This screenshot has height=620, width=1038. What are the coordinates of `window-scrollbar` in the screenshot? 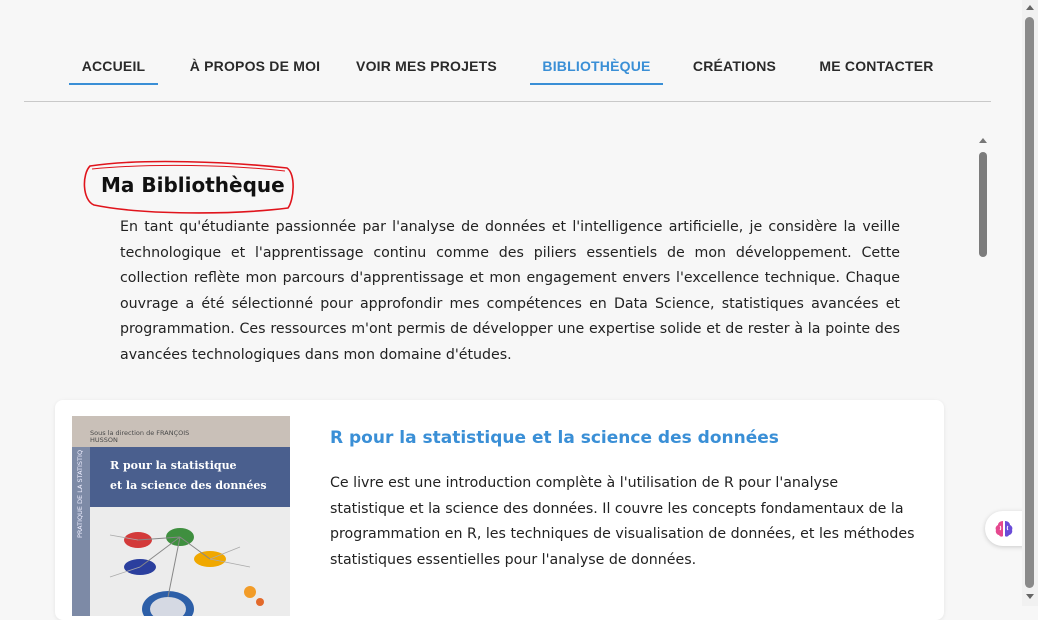 It's located at (1030, 303).